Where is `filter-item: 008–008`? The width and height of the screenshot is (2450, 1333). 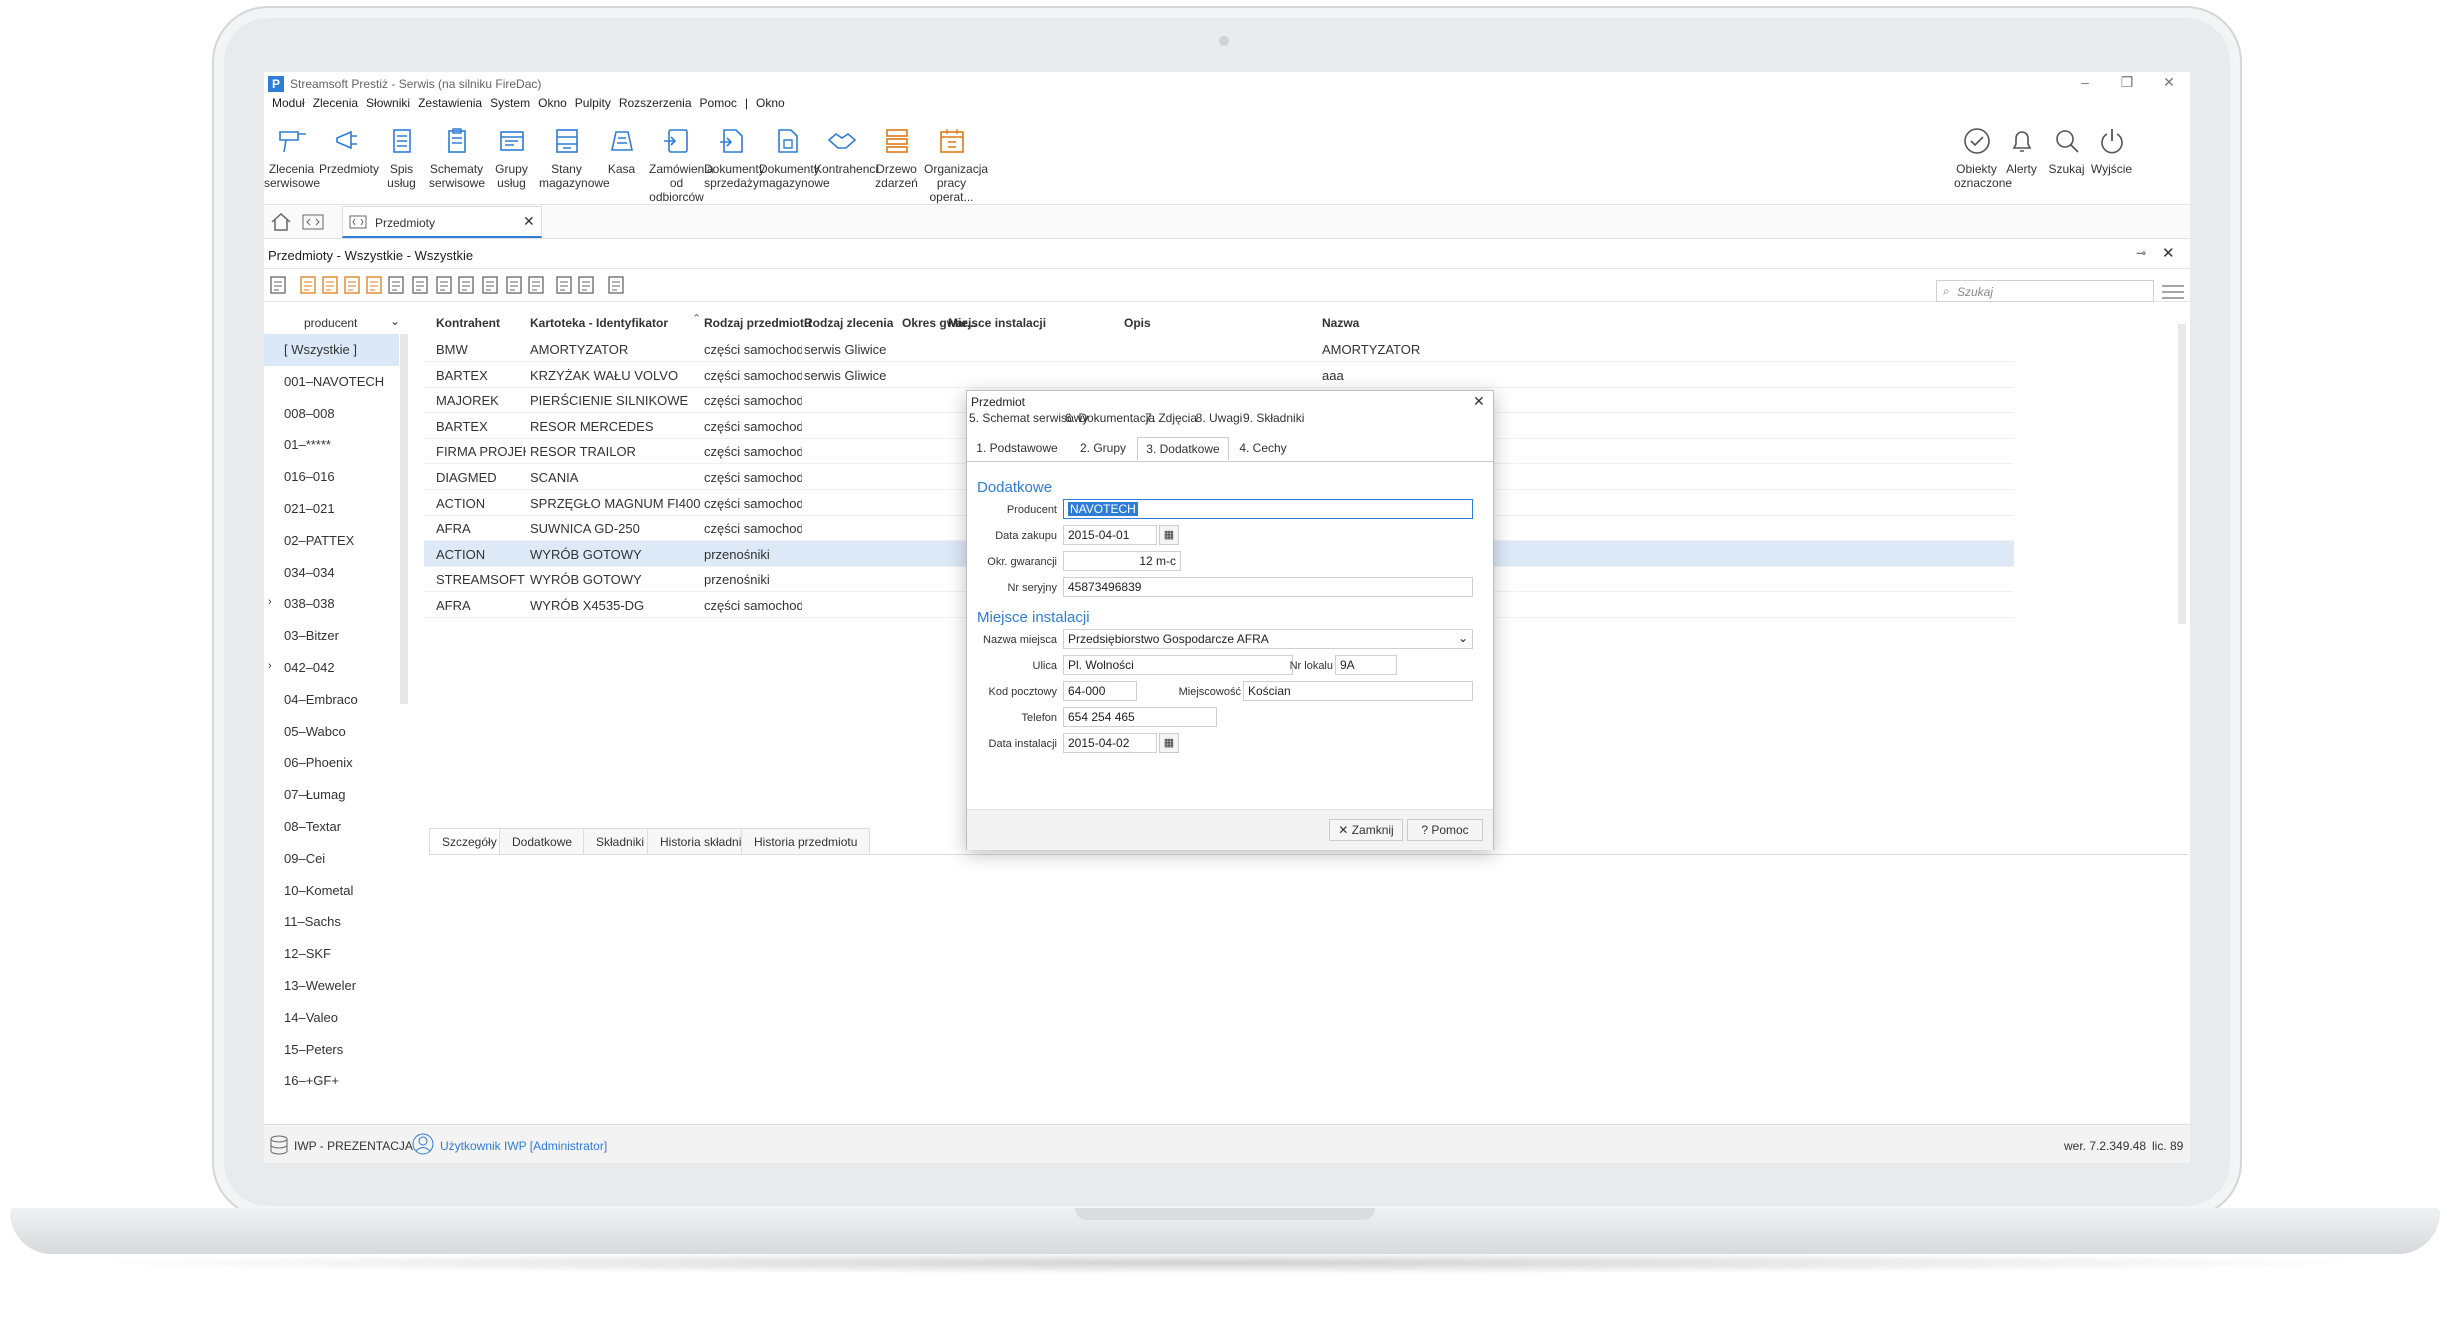
filter-item: 008–008 is located at coordinates (331, 414).